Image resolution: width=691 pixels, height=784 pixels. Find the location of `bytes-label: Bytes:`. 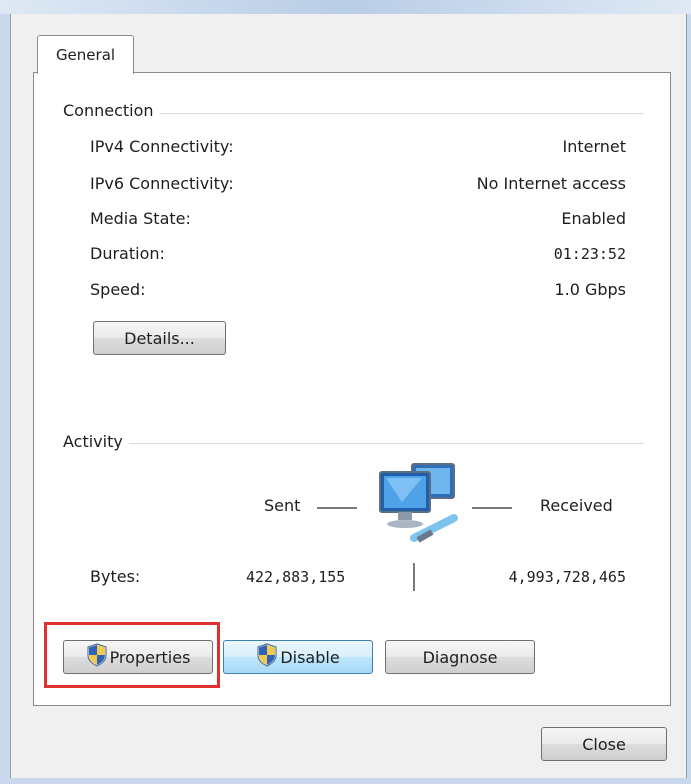

bytes-label: Bytes: is located at coordinates (115, 576).